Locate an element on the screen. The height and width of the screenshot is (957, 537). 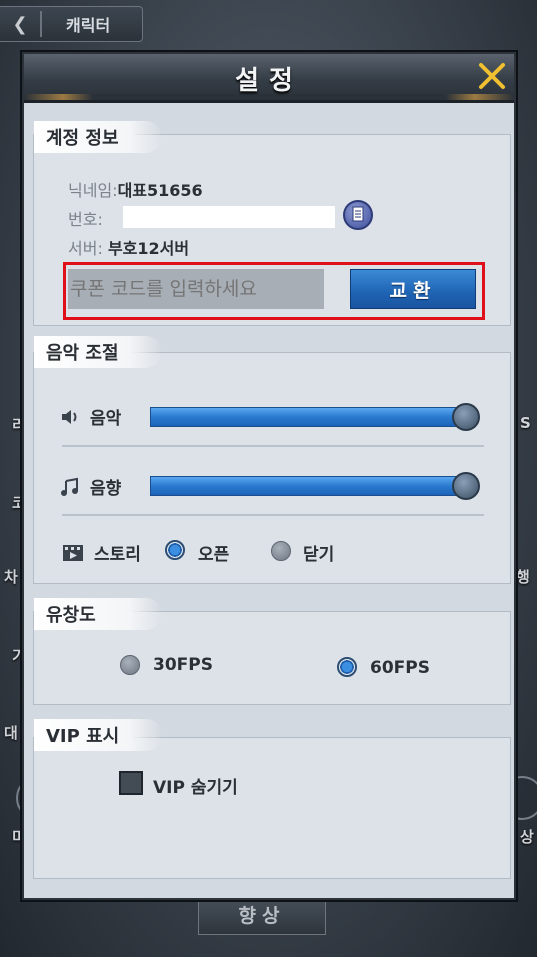
nickname-row: 닉네임:대표51656 is located at coordinates (135, 189).